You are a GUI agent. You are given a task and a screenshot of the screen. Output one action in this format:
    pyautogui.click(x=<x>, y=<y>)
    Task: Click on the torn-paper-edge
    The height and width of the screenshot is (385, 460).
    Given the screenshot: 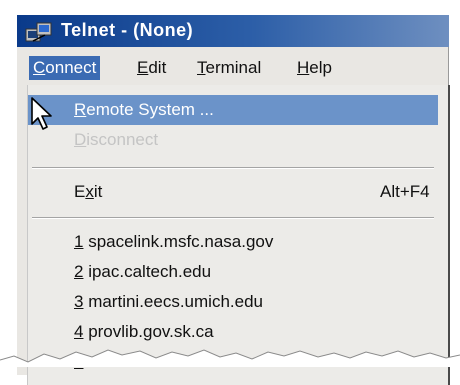 What is the action you would take?
    pyautogui.click(x=230, y=358)
    